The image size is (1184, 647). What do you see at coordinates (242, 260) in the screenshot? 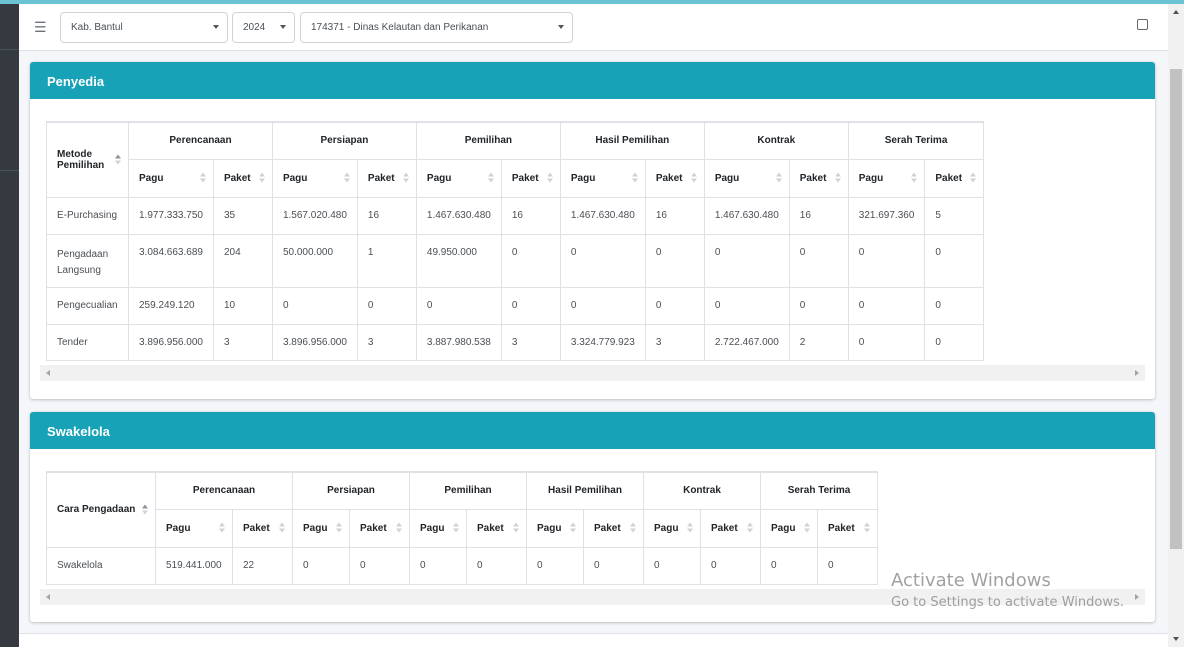
I see `cell: 204` at bounding box center [242, 260].